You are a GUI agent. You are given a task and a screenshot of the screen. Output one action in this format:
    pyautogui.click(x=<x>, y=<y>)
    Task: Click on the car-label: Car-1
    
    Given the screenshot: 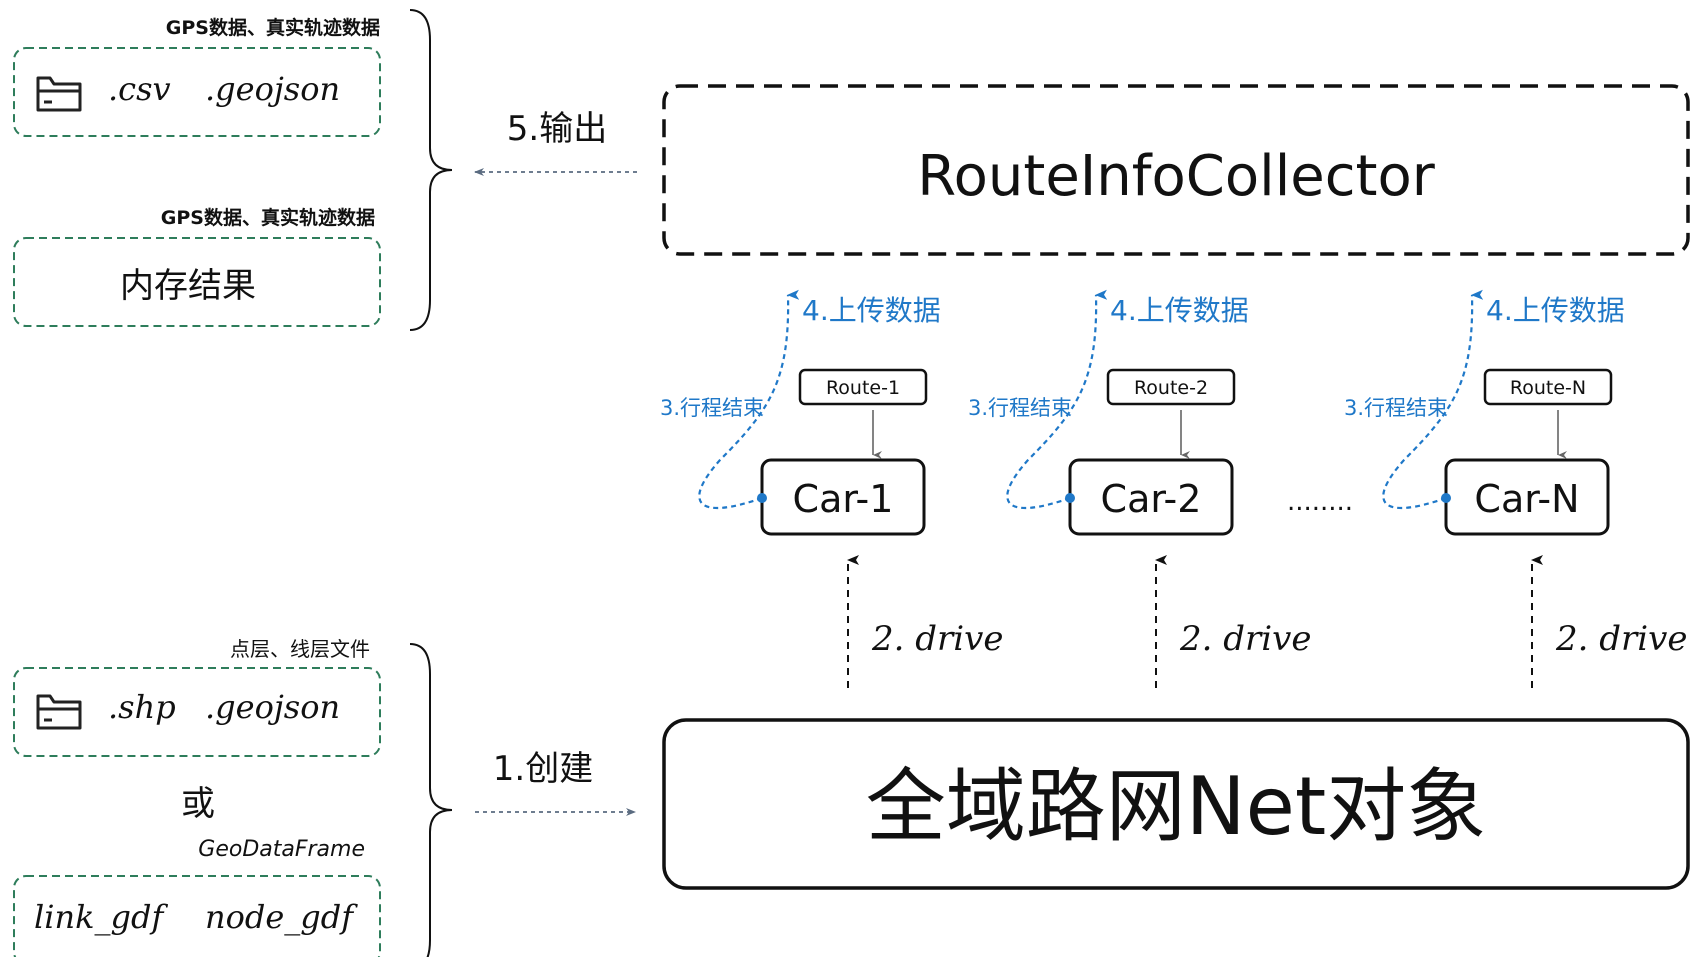 What is the action you would take?
    pyautogui.click(x=843, y=499)
    